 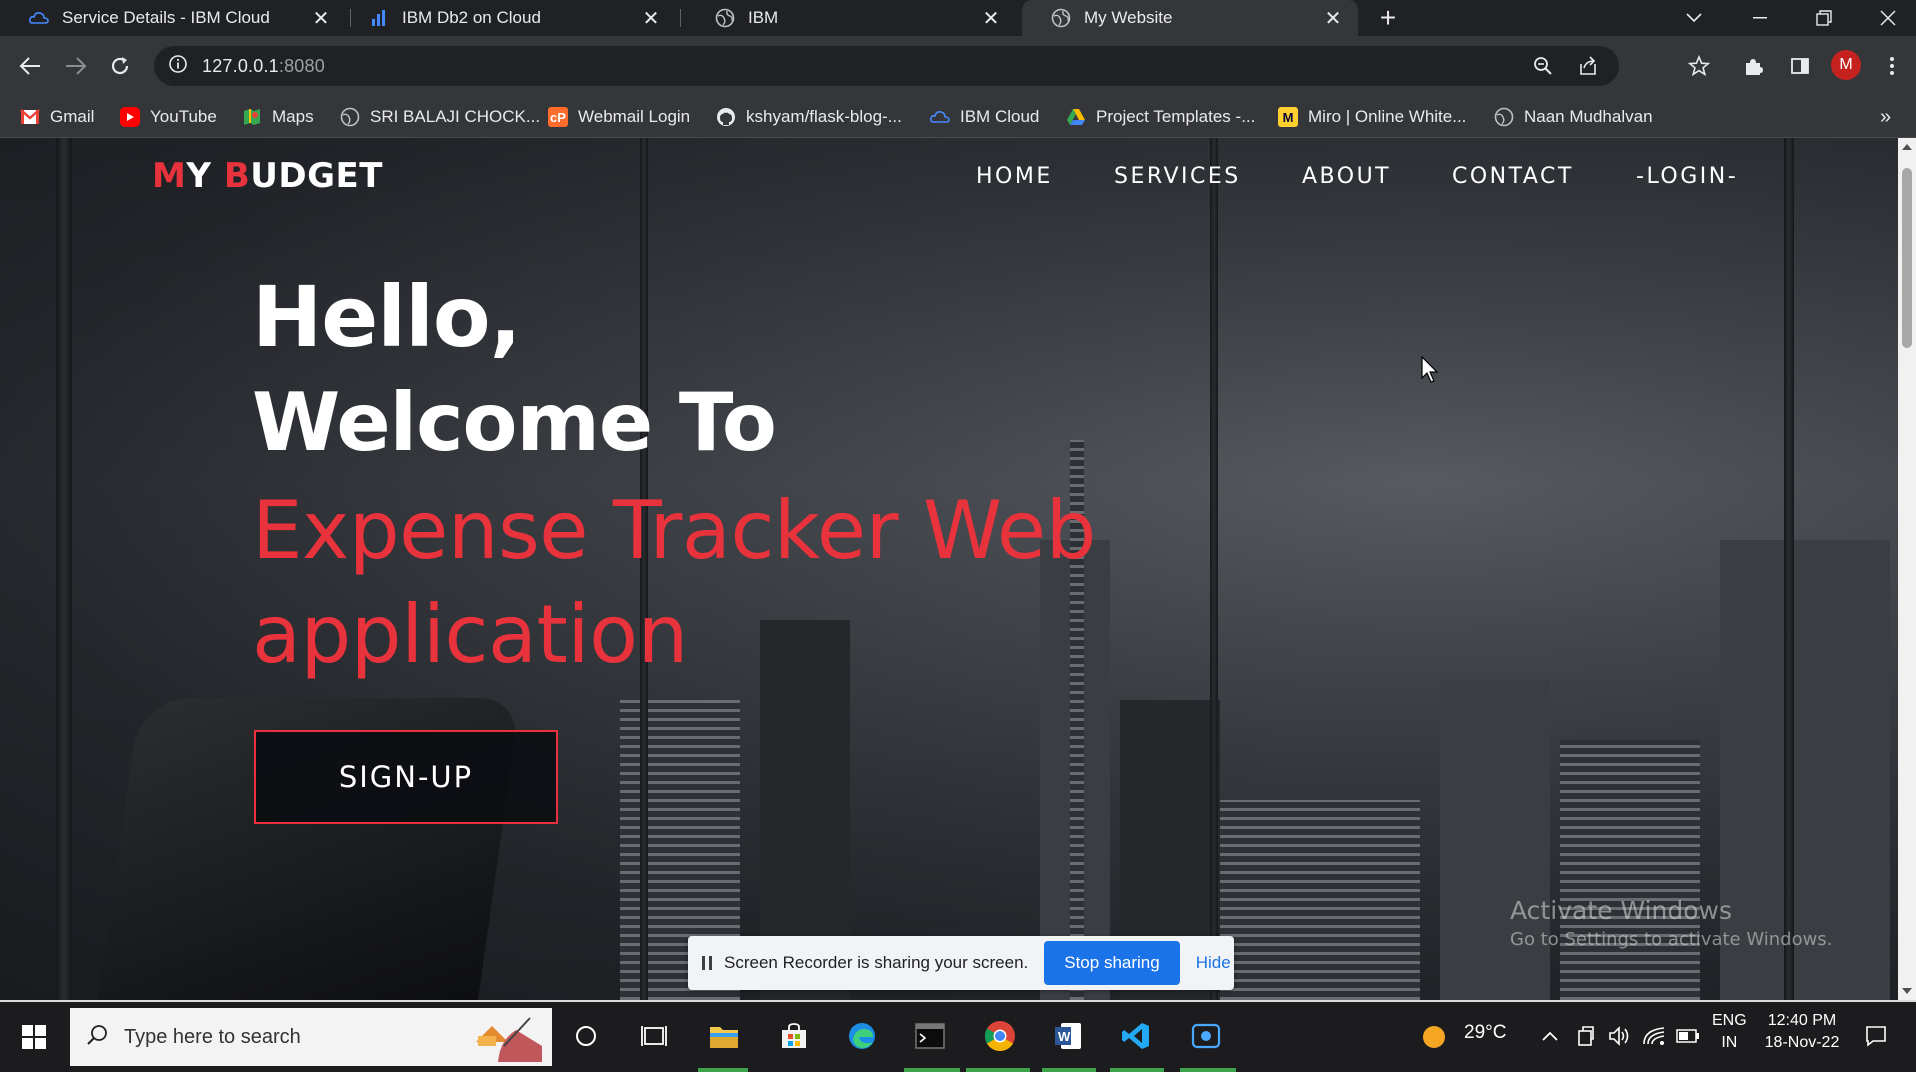 What do you see at coordinates (267, 176) in the screenshot?
I see `site-logo: MY BUDGET` at bounding box center [267, 176].